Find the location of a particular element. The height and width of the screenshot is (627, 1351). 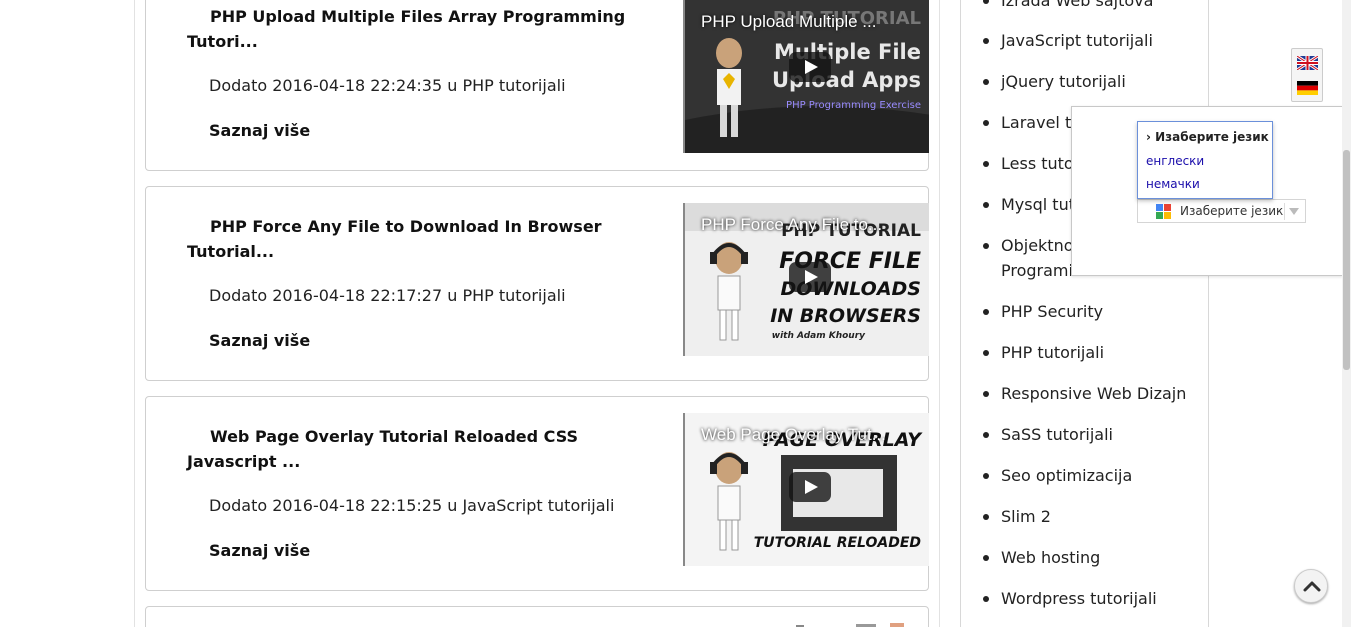

category-link: Web hosting is located at coordinates (1050, 558).